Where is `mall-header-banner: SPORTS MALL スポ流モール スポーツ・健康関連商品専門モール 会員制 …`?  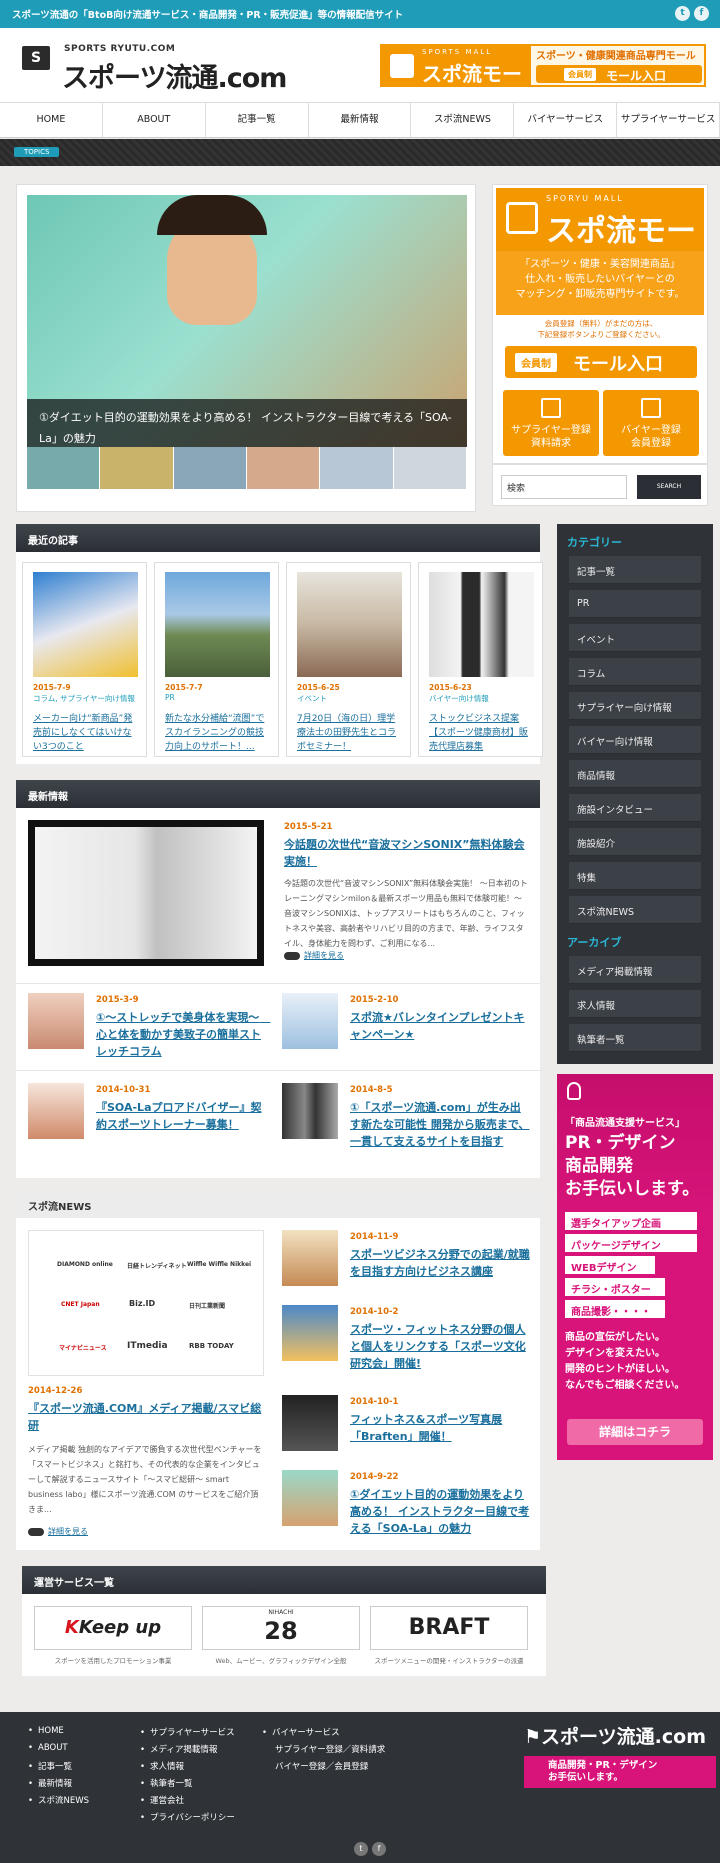
mall-header-banner: SPORTS MALL スポ流モール スポーツ・健康関連商品専門モール 会員制 … is located at coordinates (543, 79).